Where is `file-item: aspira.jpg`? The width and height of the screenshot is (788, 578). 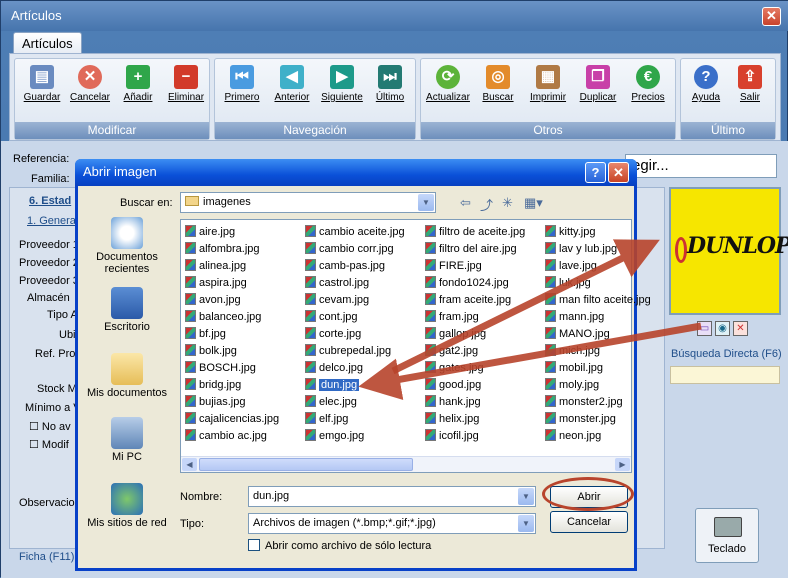 file-item: aspira.jpg is located at coordinates (243, 283).